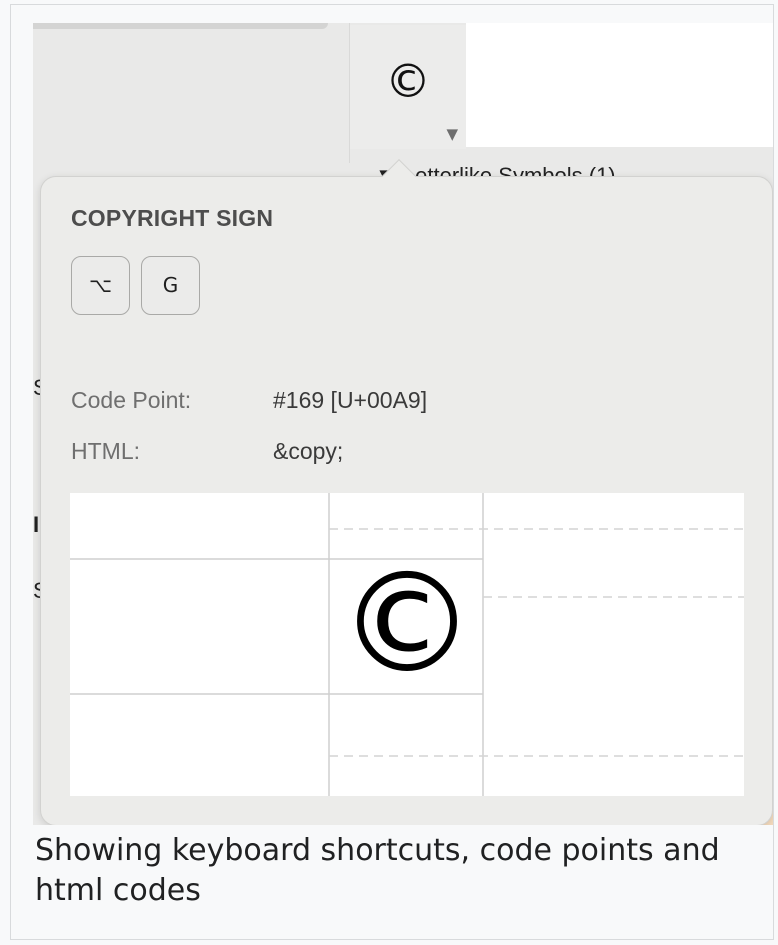 Image resolution: width=778 pixels, height=945 pixels. What do you see at coordinates (407, 623) in the screenshot?
I see `preview-glyph: ©` at bounding box center [407, 623].